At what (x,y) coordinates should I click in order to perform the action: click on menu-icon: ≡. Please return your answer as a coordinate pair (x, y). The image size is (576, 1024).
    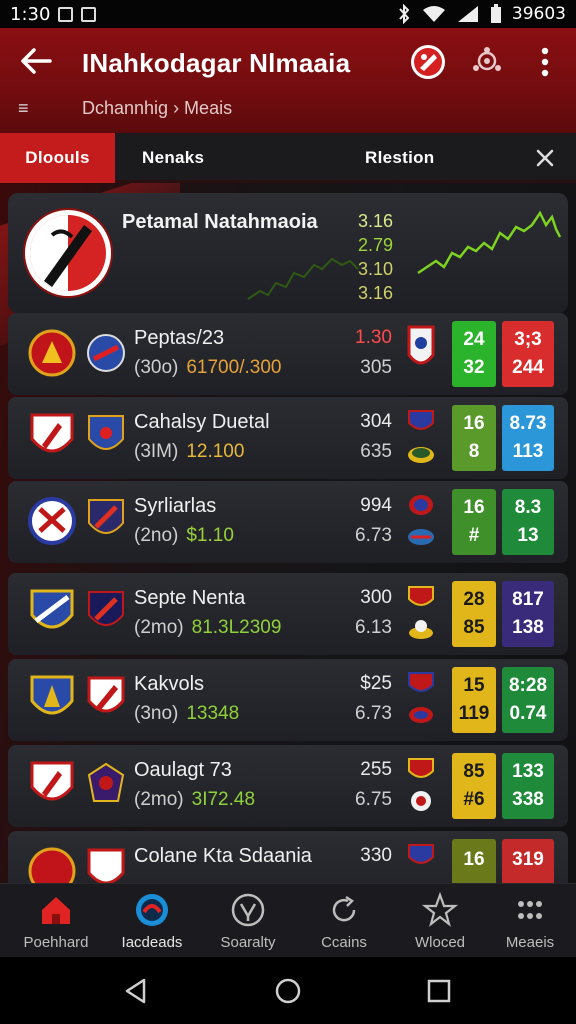
    Looking at the image, I should click on (23, 108).